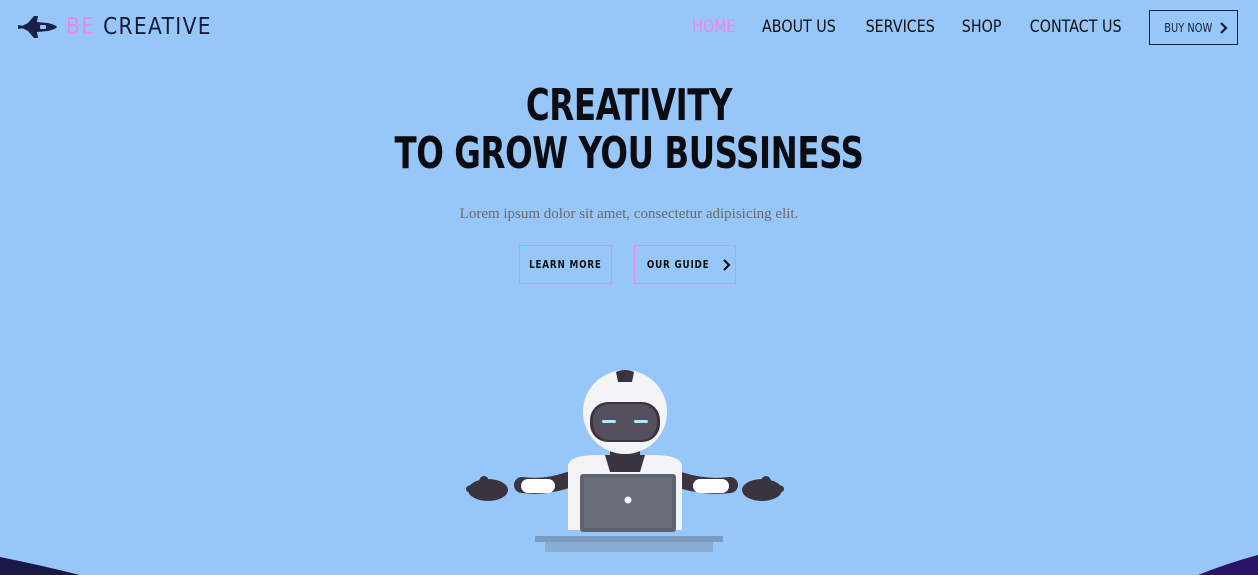 This screenshot has width=1258, height=575. I want to click on bottom-right-wave, so click(1228, 565).